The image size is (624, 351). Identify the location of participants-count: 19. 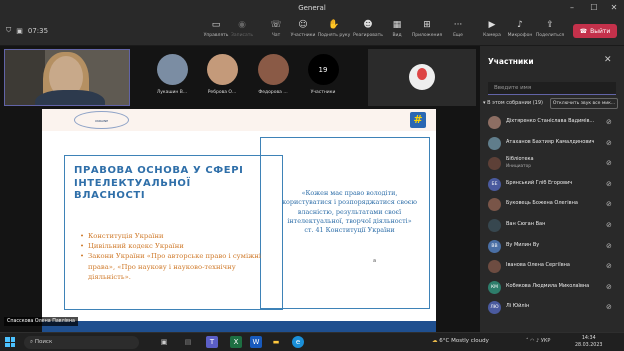
(323, 69).